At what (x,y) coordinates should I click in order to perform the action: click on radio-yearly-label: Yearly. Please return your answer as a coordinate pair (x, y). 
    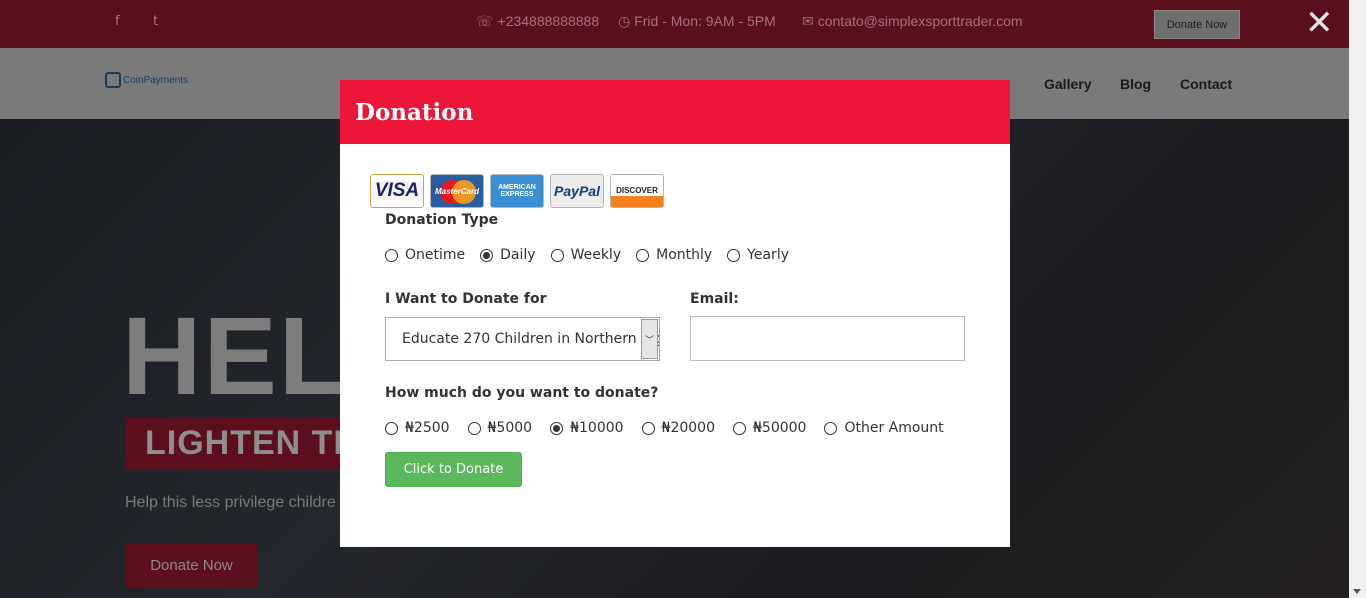
    Looking at the image, I should click on (768, 255).